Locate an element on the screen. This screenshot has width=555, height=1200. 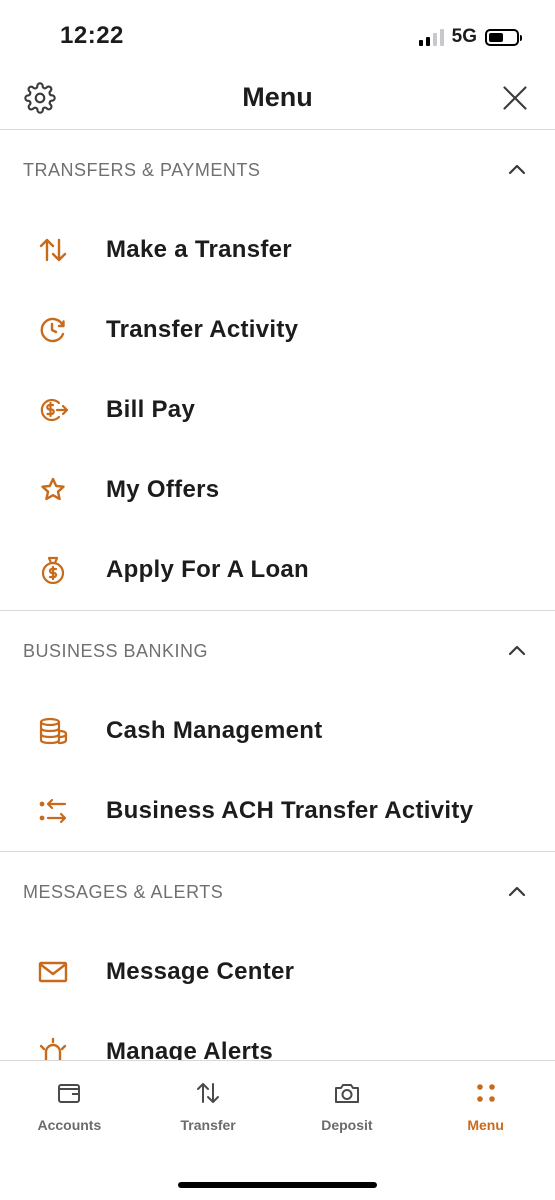
menu-item-label: Cash Management is located at coordinates (214, 730).